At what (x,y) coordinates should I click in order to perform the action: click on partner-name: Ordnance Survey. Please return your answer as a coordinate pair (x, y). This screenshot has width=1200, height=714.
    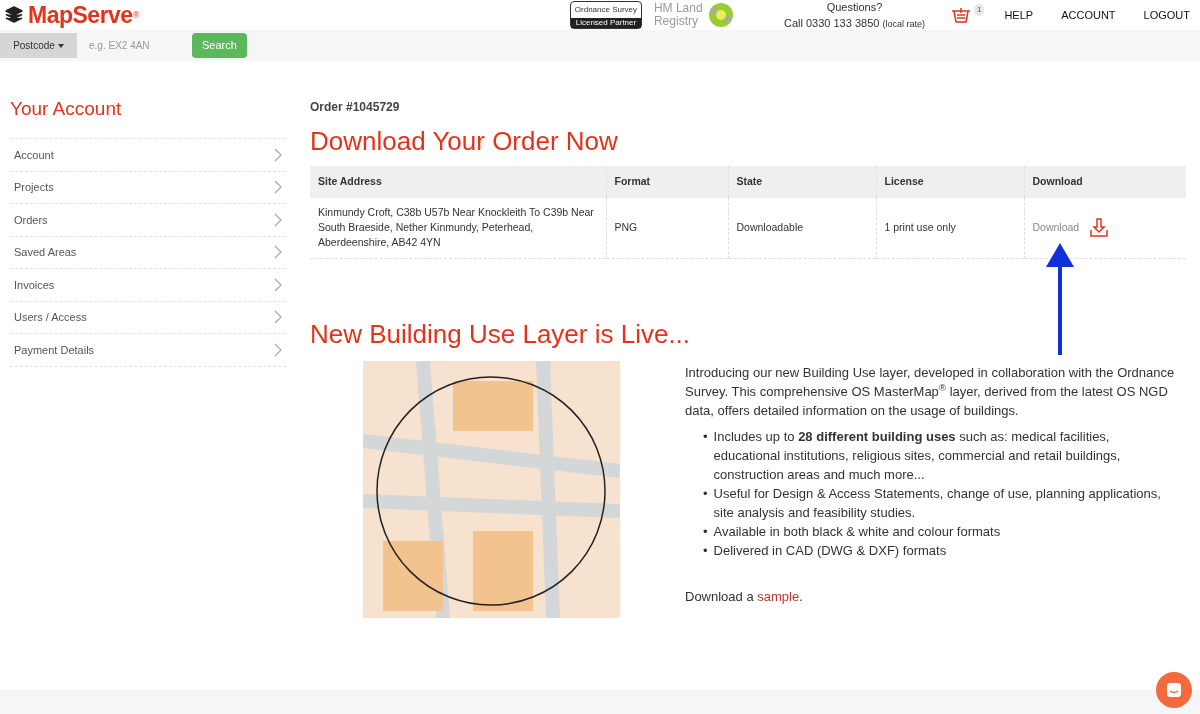
    Looking at the image, I should click on (606, 10).